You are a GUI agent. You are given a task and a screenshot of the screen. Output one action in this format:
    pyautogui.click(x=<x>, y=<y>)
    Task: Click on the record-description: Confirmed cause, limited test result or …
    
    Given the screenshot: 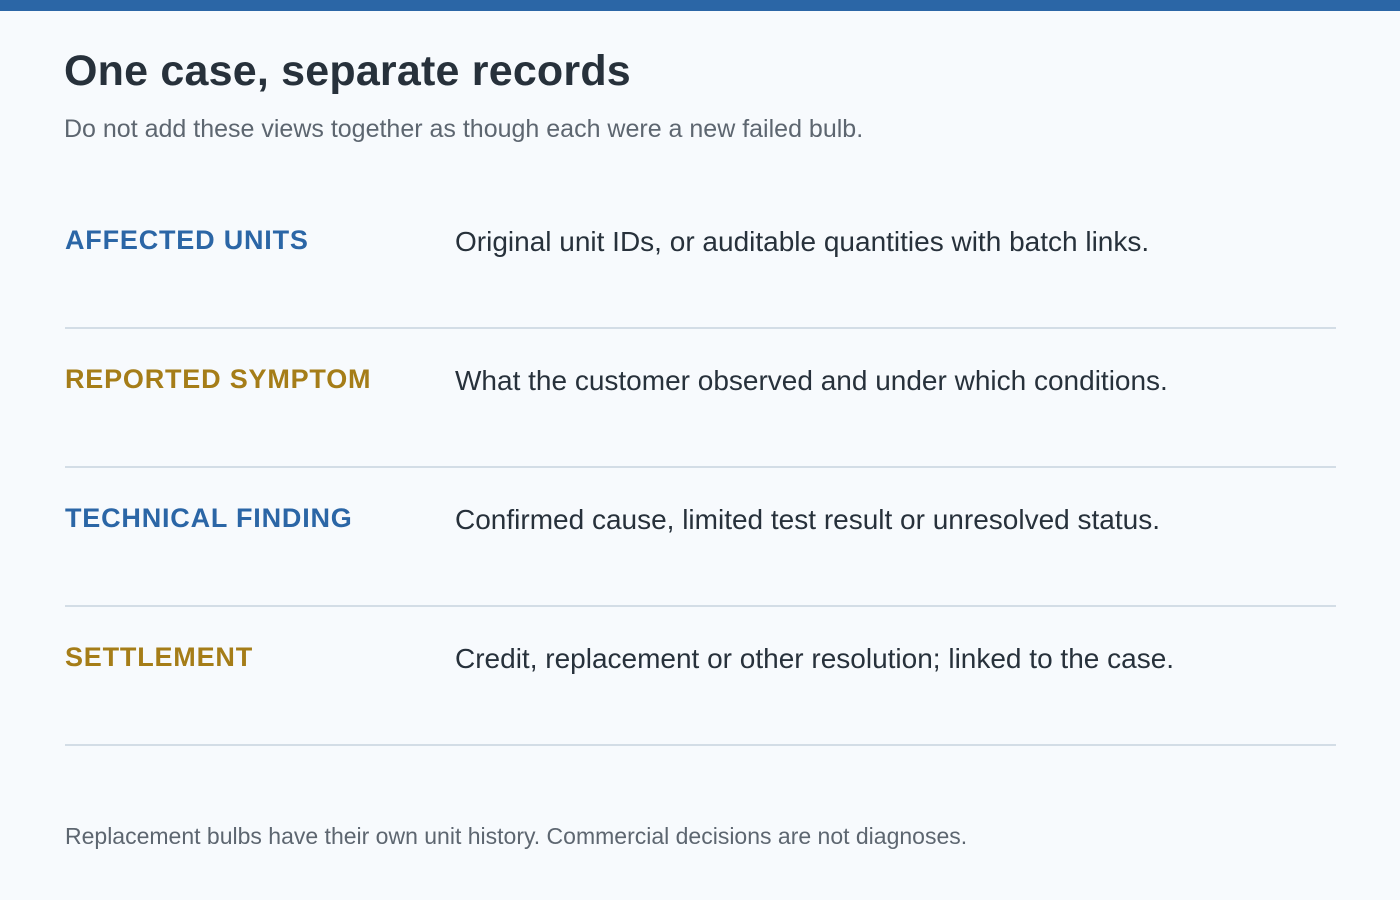 What is the action you would take?
    pyautogui.click(x=807, y=519)
    